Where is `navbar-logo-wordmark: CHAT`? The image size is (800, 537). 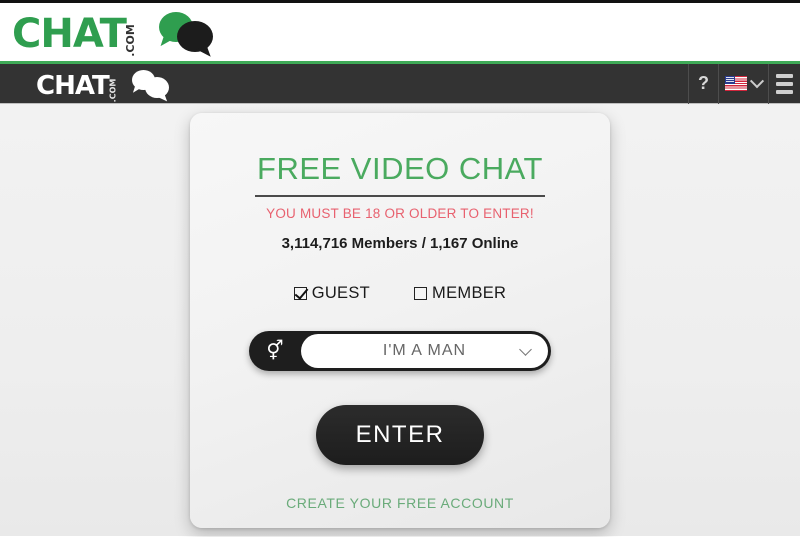
navbar-logo-wordmark: CHAT is located at coordinates (73, 85).